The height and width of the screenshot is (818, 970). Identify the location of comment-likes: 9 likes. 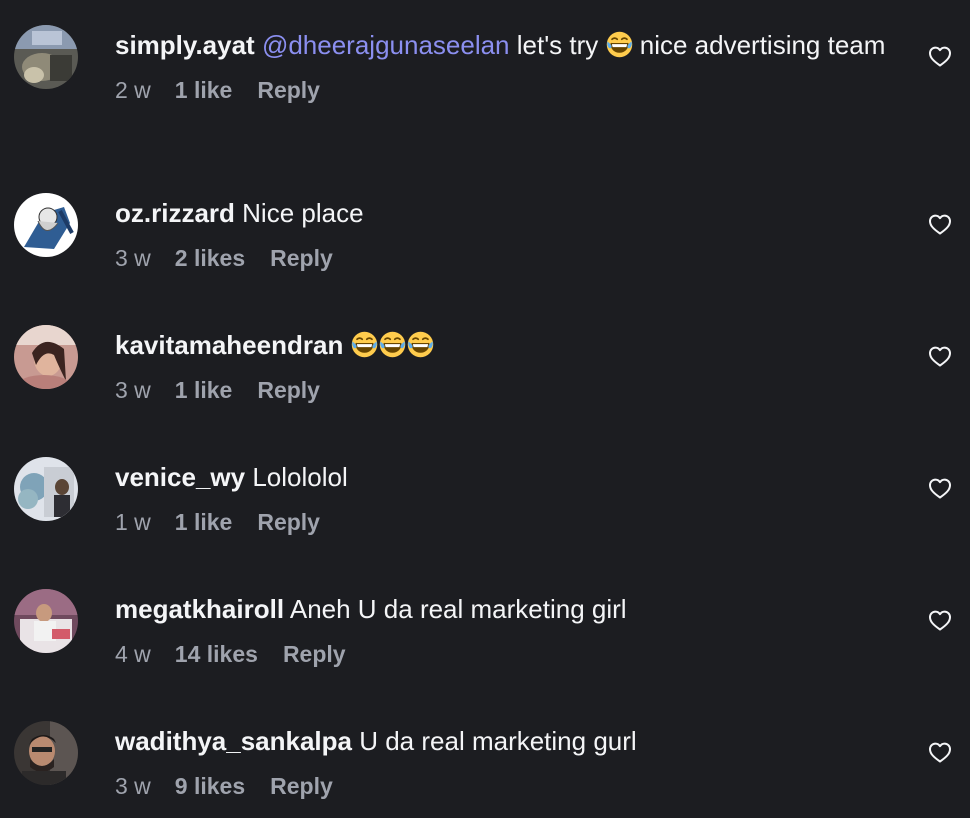
(210, 786).